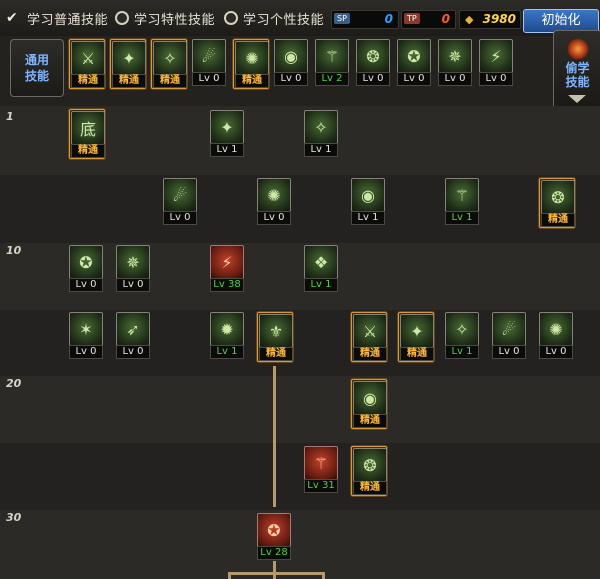 The width and height of the screenshot is (600, 579). What do you see at coordinates (578, 49) in the screenshot?
I see `fire-orb-icon` at bounding box center [578, 49].